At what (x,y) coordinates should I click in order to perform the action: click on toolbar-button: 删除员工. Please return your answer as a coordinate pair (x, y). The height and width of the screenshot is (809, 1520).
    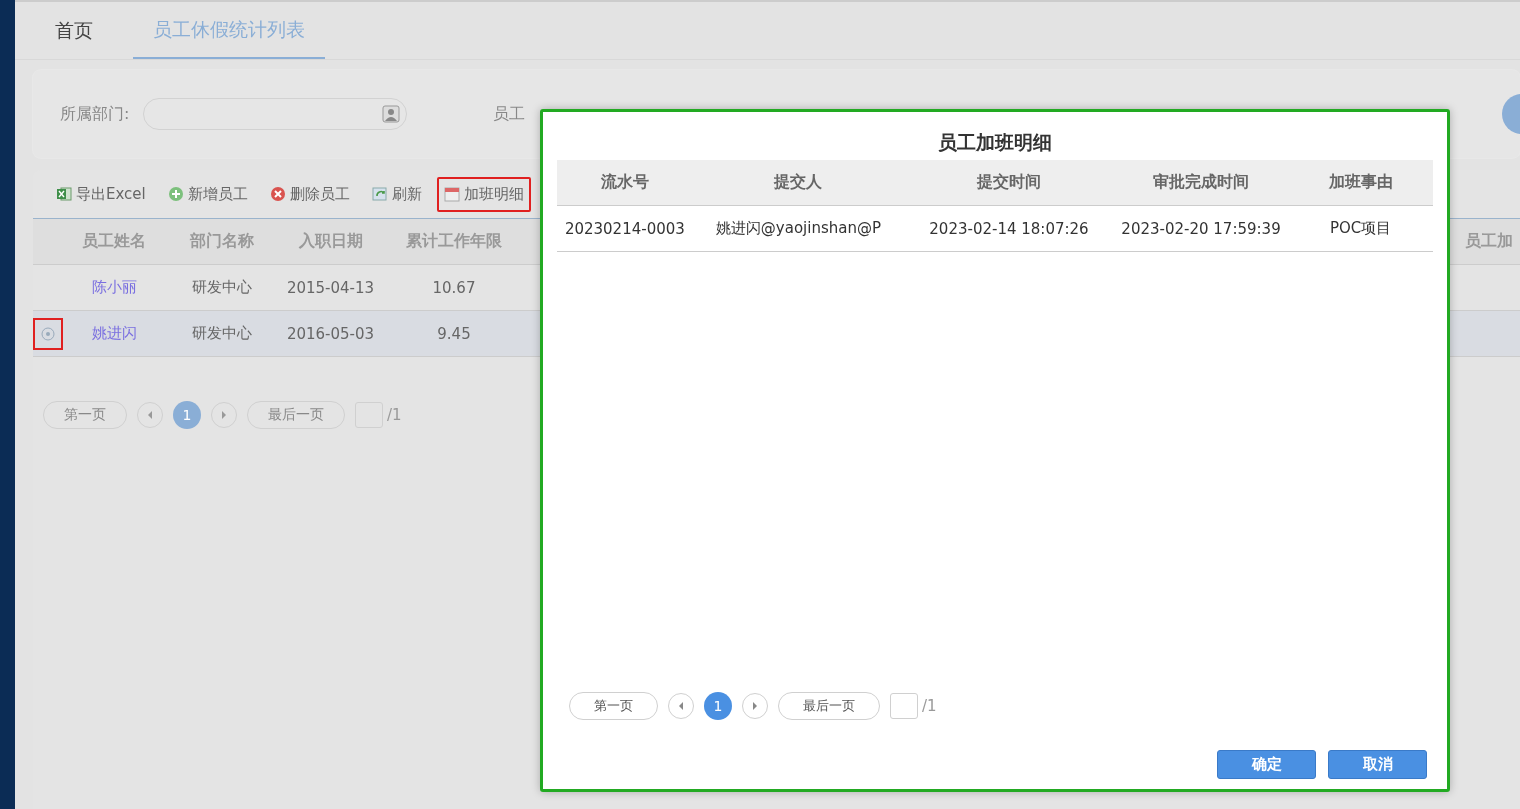
    Looking at the image, I should click on (309, 194).